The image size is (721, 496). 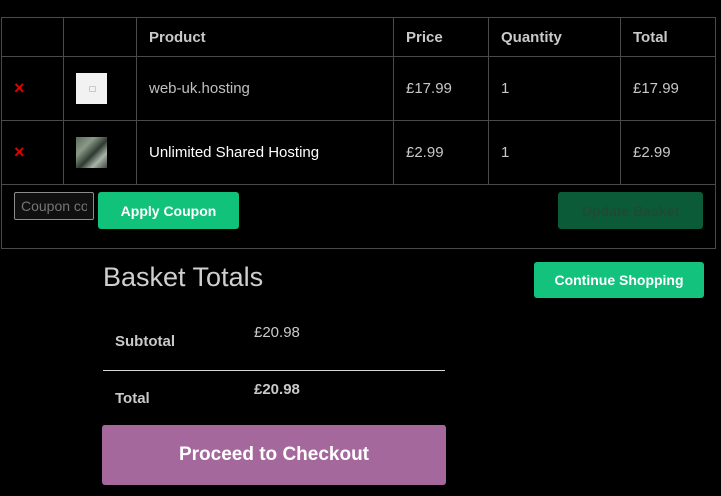 I want to click on continue-shopping-button: Continue Shopping, so click(x=619, y=280).